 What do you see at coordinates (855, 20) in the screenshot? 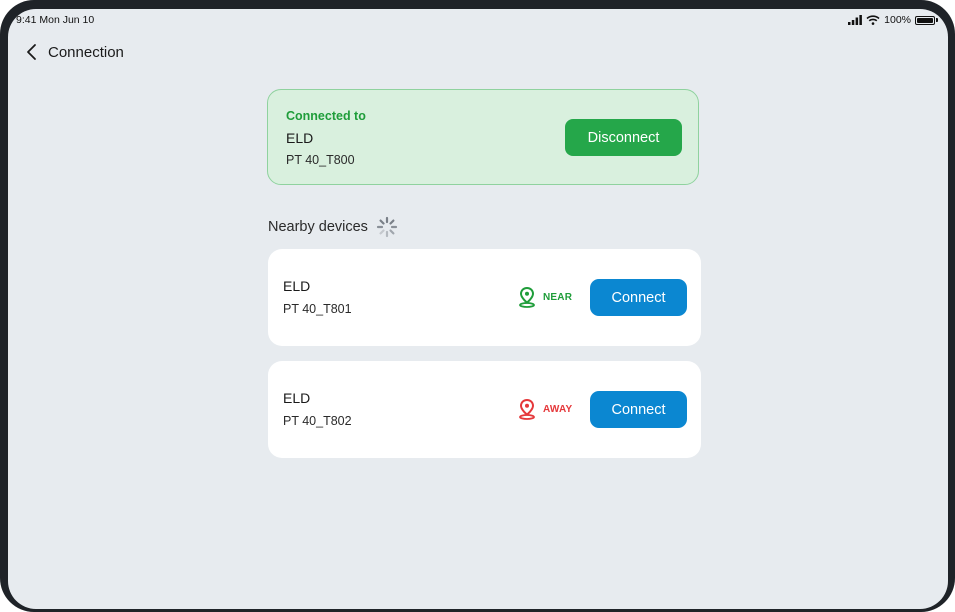
I see `signal-icon` at bounding box center [855, 20].